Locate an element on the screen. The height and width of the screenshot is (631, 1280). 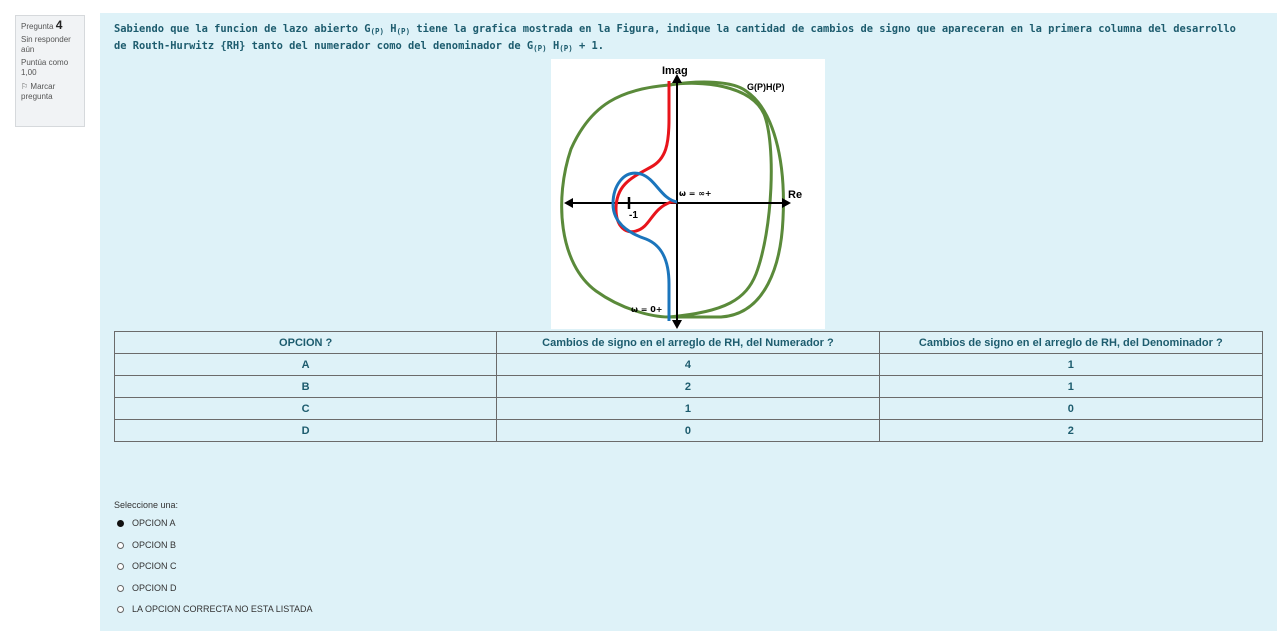
outer-contour-inner is located at coordinates (720, 200).